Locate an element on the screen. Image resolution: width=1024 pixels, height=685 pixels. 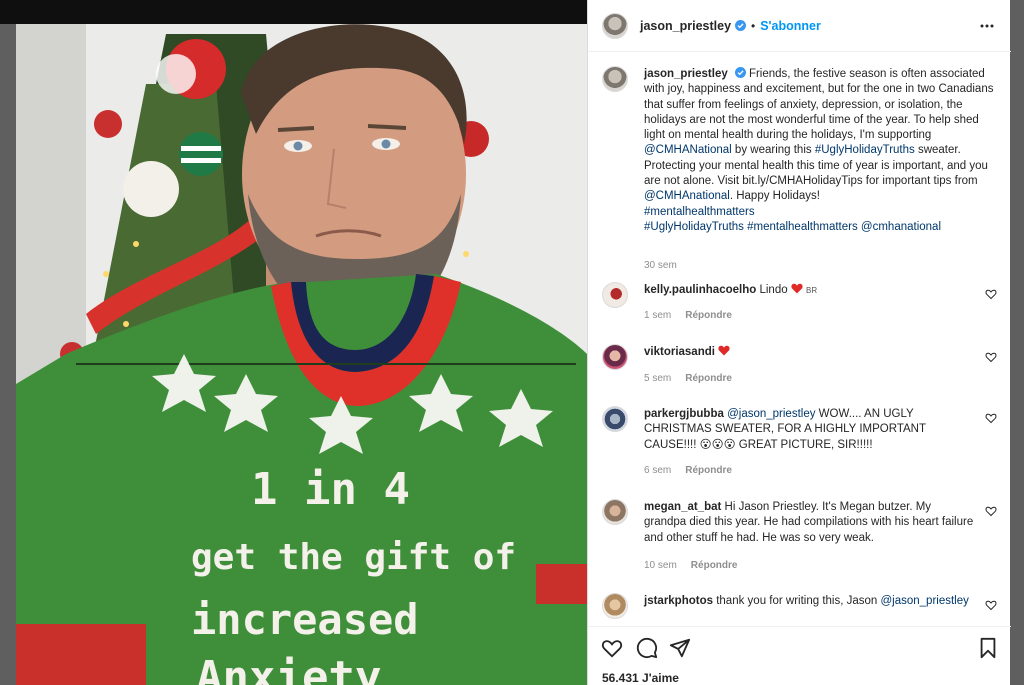
comment-body: Lindo is located at coordinates (773, 290).